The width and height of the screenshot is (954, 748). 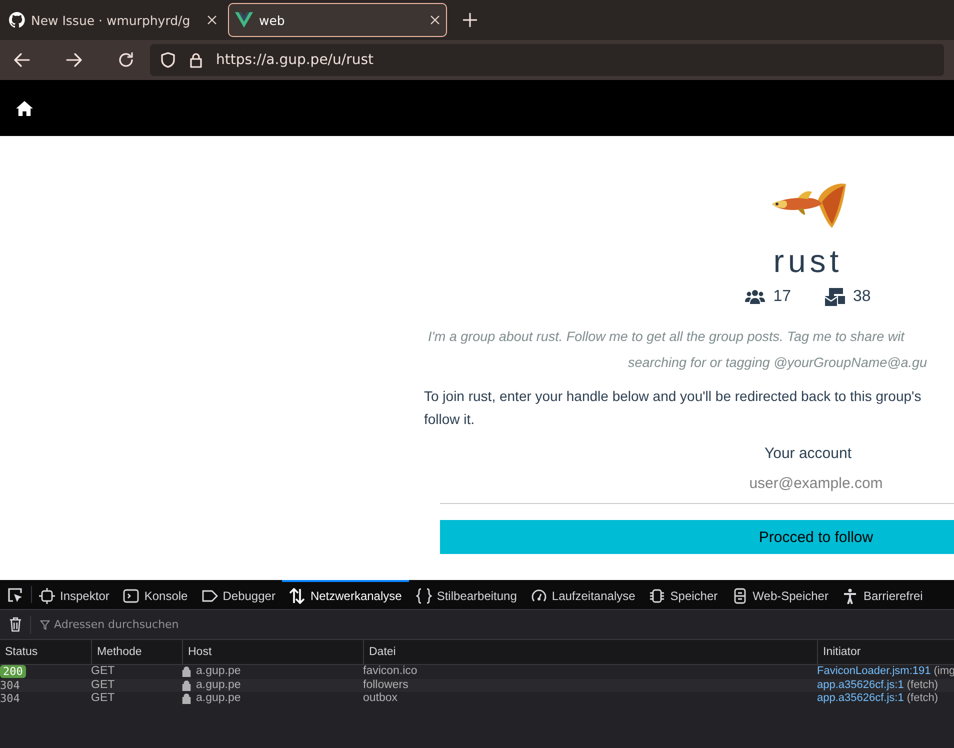 I want to click on shield-icon, so click(x=168, y=60).